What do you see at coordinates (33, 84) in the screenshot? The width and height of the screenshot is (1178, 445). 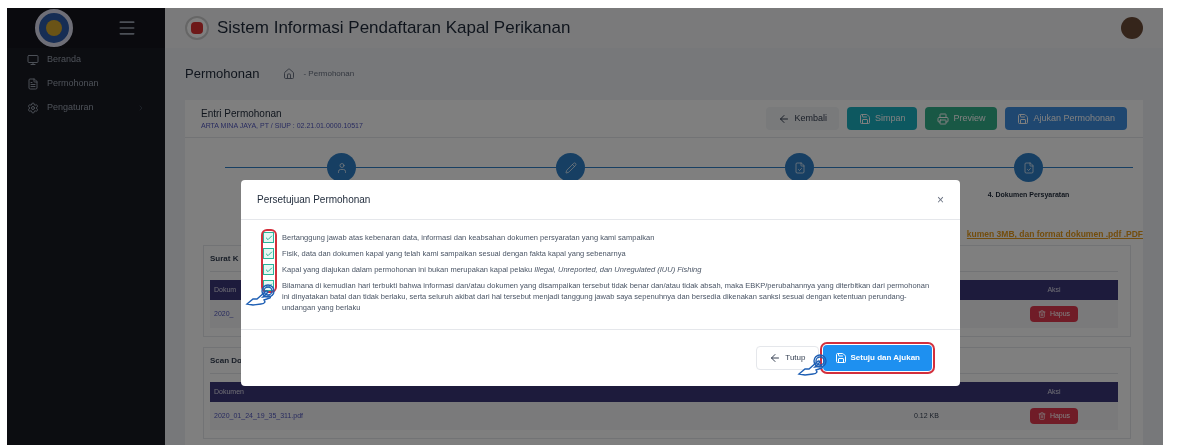 I see `document-icon` at bounding box center [33, 84].